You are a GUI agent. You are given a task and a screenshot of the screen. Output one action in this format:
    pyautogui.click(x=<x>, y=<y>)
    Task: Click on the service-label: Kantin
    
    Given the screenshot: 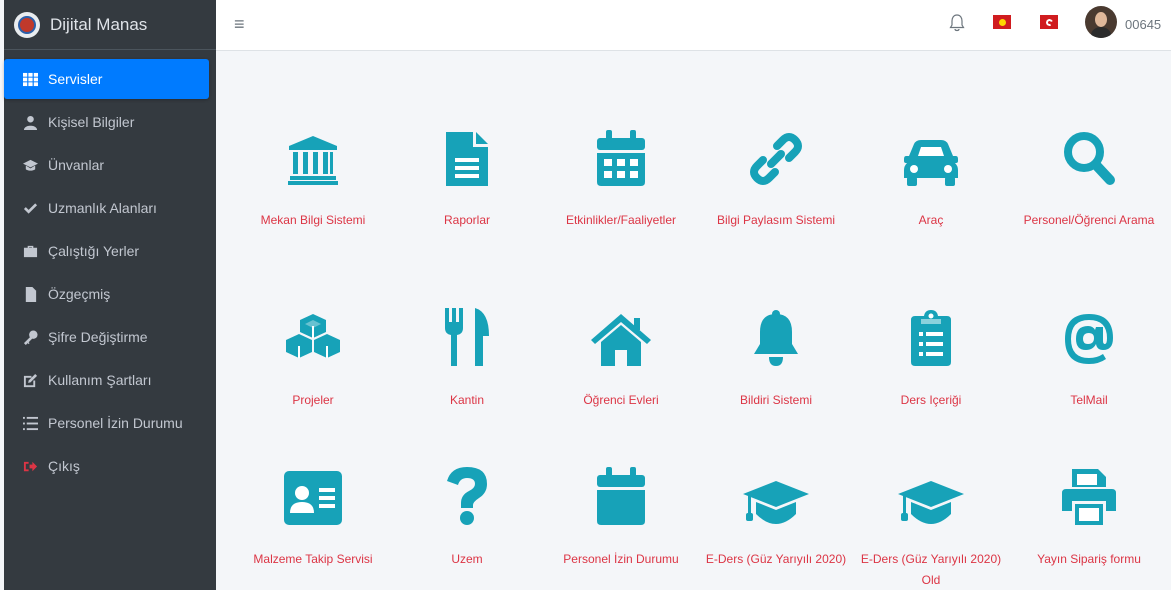 What is the action you would take?
    pyautogui.click(x=467, y=400)
    